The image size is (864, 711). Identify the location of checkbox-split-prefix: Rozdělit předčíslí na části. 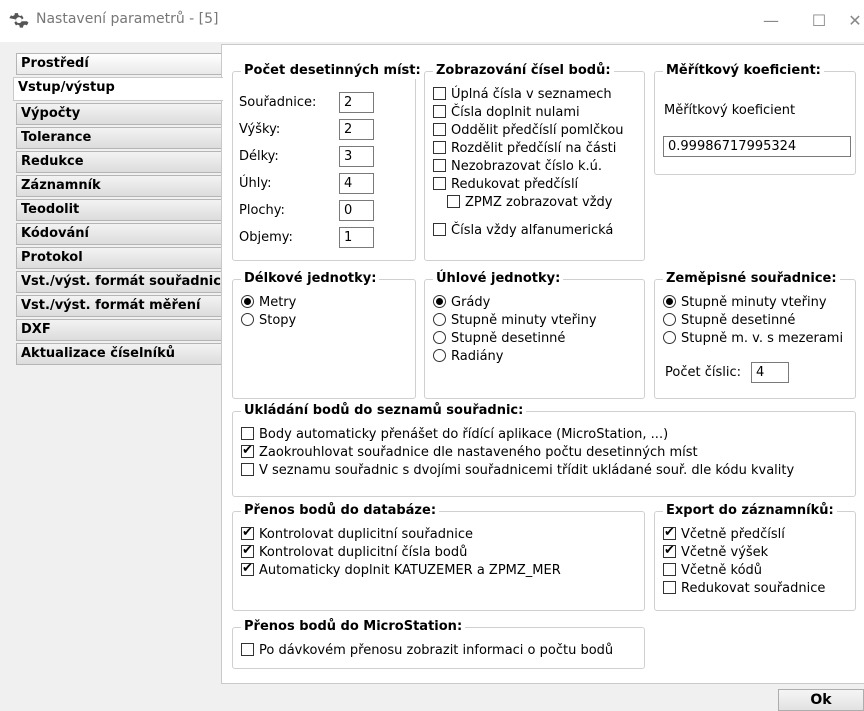
(524, 149).